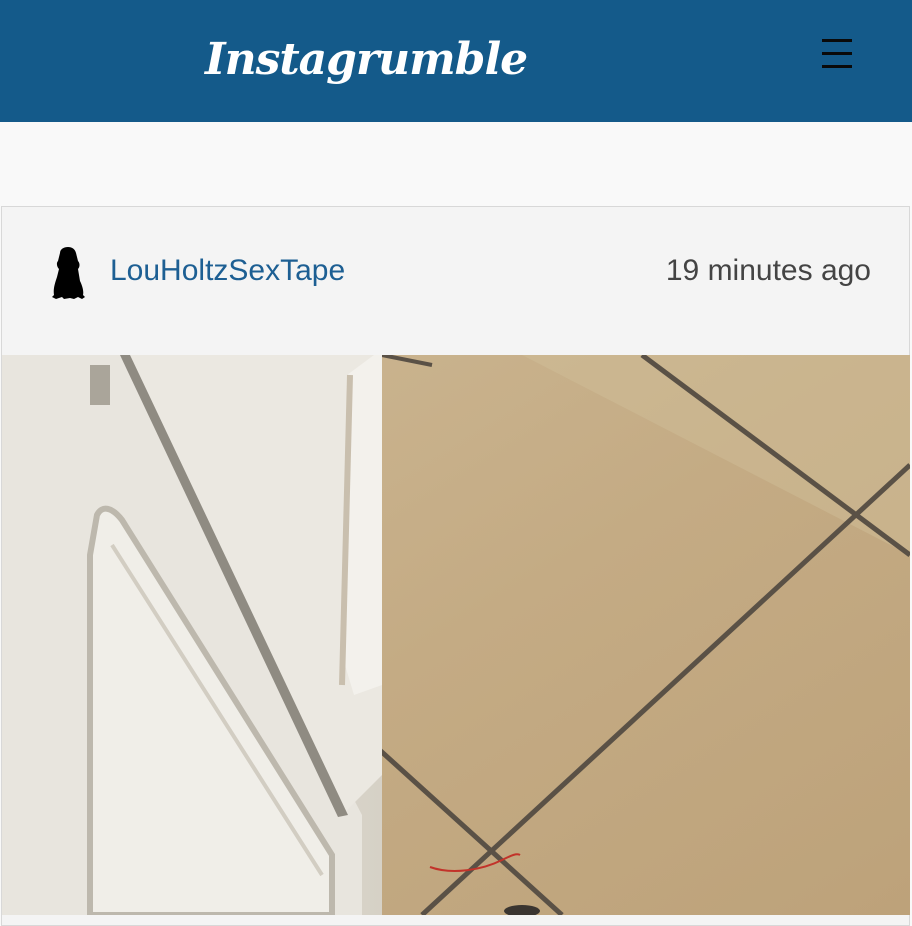 The image size is (912, 926). What do you see at coordinates (227, 271) in the screenshot?
I see `post-username-link: LouHoltzSexTape` at bounding box center [227, 271].